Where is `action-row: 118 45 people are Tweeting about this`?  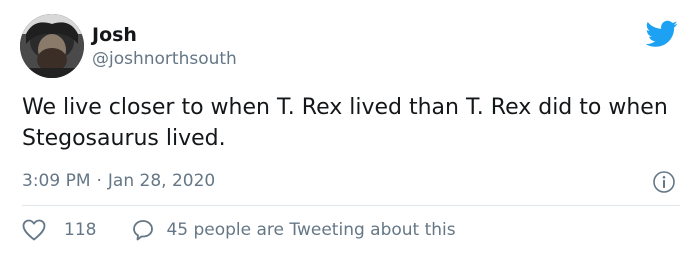
action-row: 118 45 people are Tweeting about this is located at coordinates (239, 230).